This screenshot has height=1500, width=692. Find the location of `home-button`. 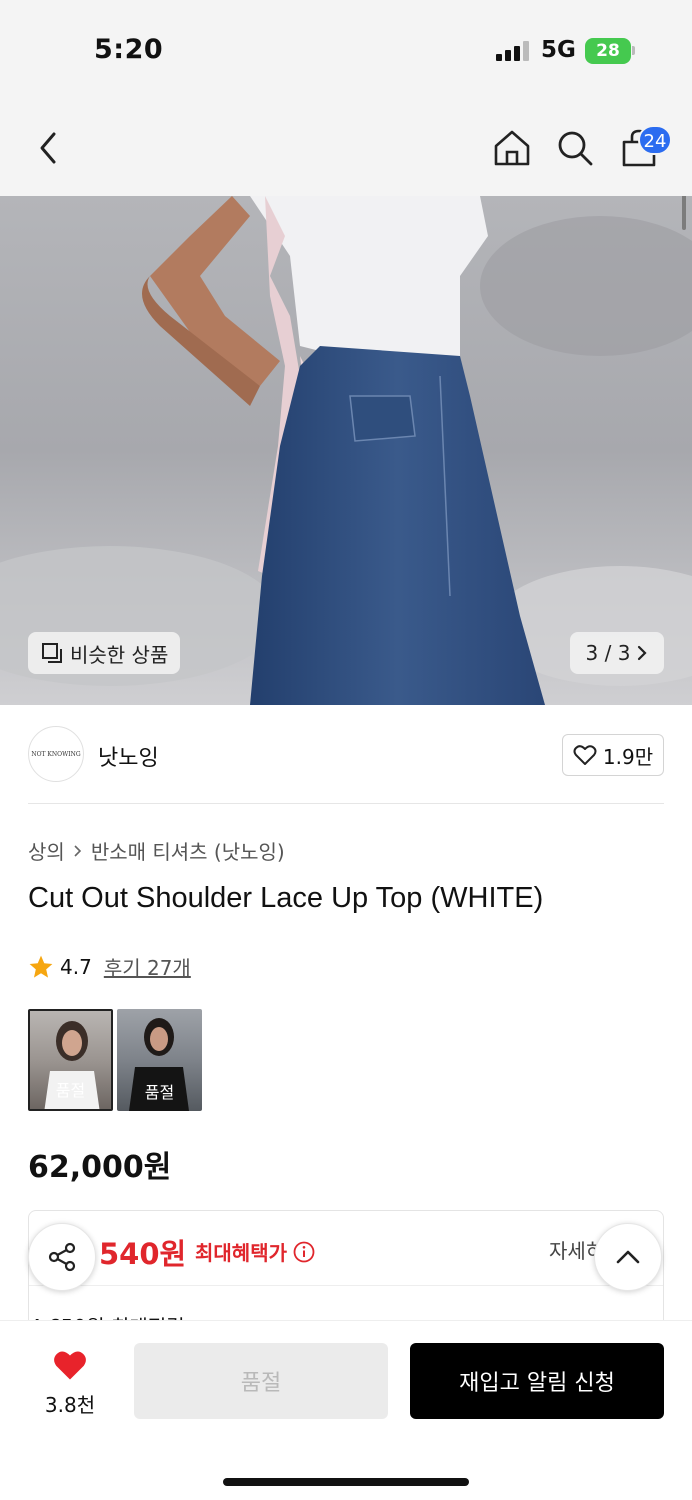

home-button is located at coordinates (512, 148).